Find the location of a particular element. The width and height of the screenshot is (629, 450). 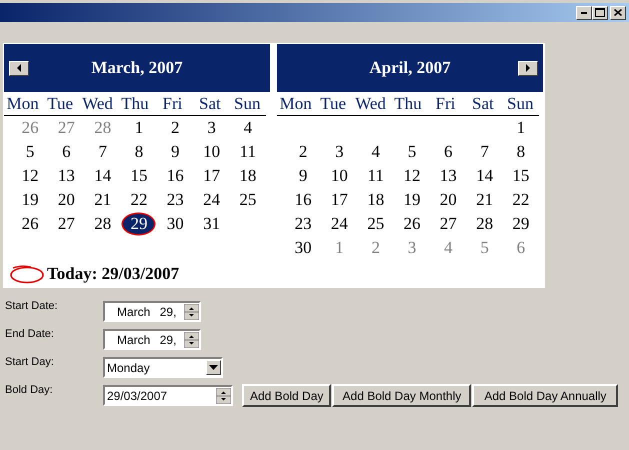

month-title: March, 2007 is located at coordinates (137, 68).